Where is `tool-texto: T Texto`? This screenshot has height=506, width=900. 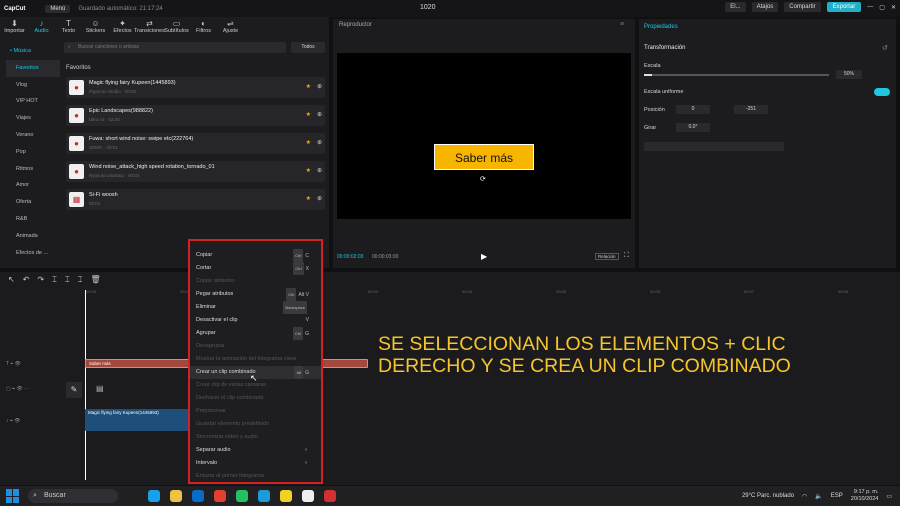 tool-texto: T Texto is located at coordinates (68, 28).